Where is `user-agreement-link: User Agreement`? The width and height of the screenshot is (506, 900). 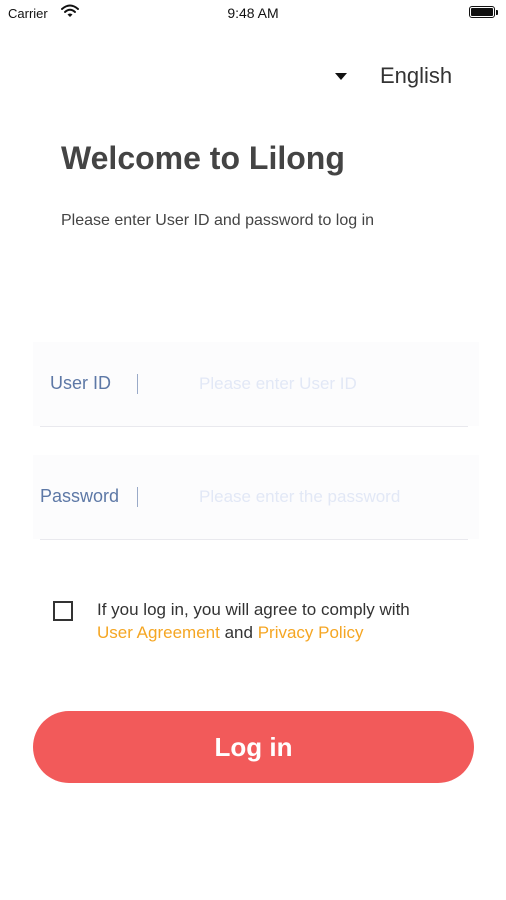
user-agreement-link: User Agreement is located at coordinates (158, 632).